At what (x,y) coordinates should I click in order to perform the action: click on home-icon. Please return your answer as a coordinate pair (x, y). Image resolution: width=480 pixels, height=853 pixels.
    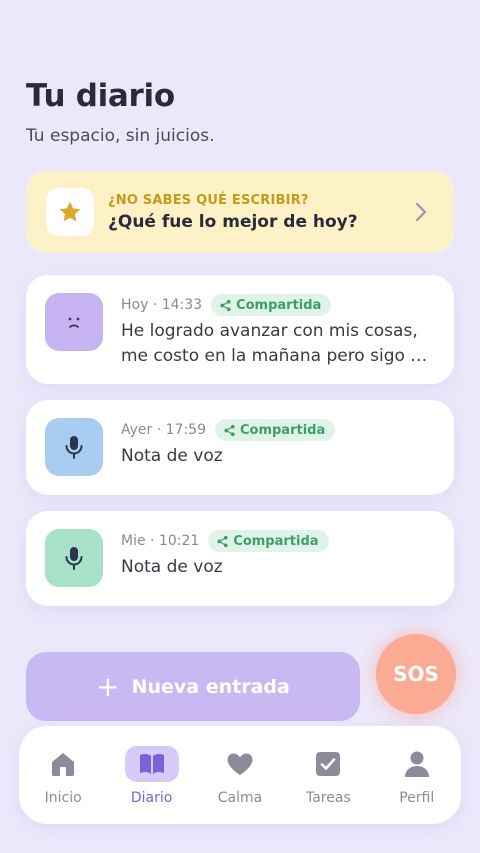
    Looking at the image, I should click on (63, 764).